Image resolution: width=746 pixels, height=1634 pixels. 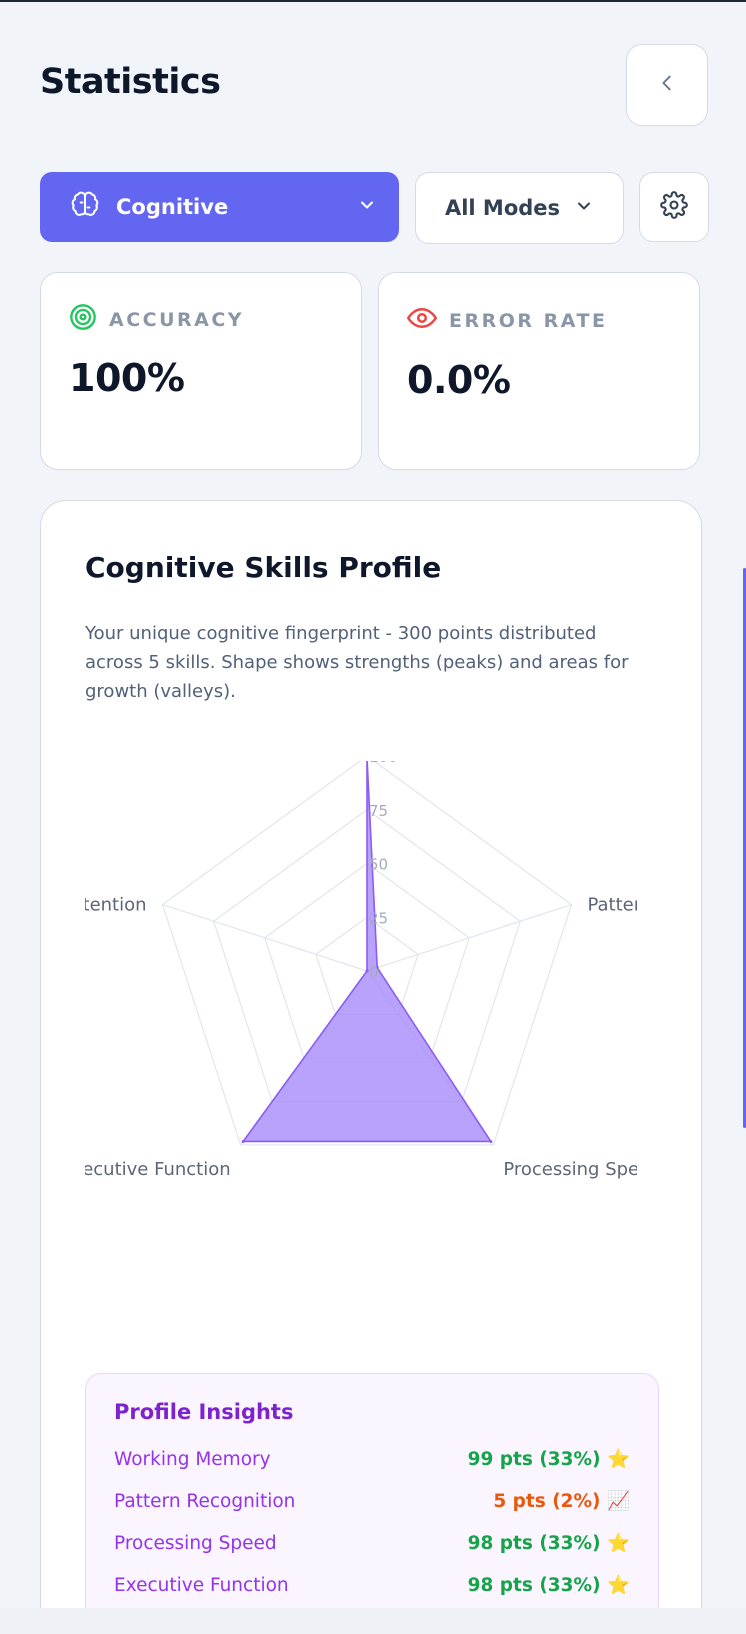 I want to click on mode-select: All Modes, so click(x=519, y=208).